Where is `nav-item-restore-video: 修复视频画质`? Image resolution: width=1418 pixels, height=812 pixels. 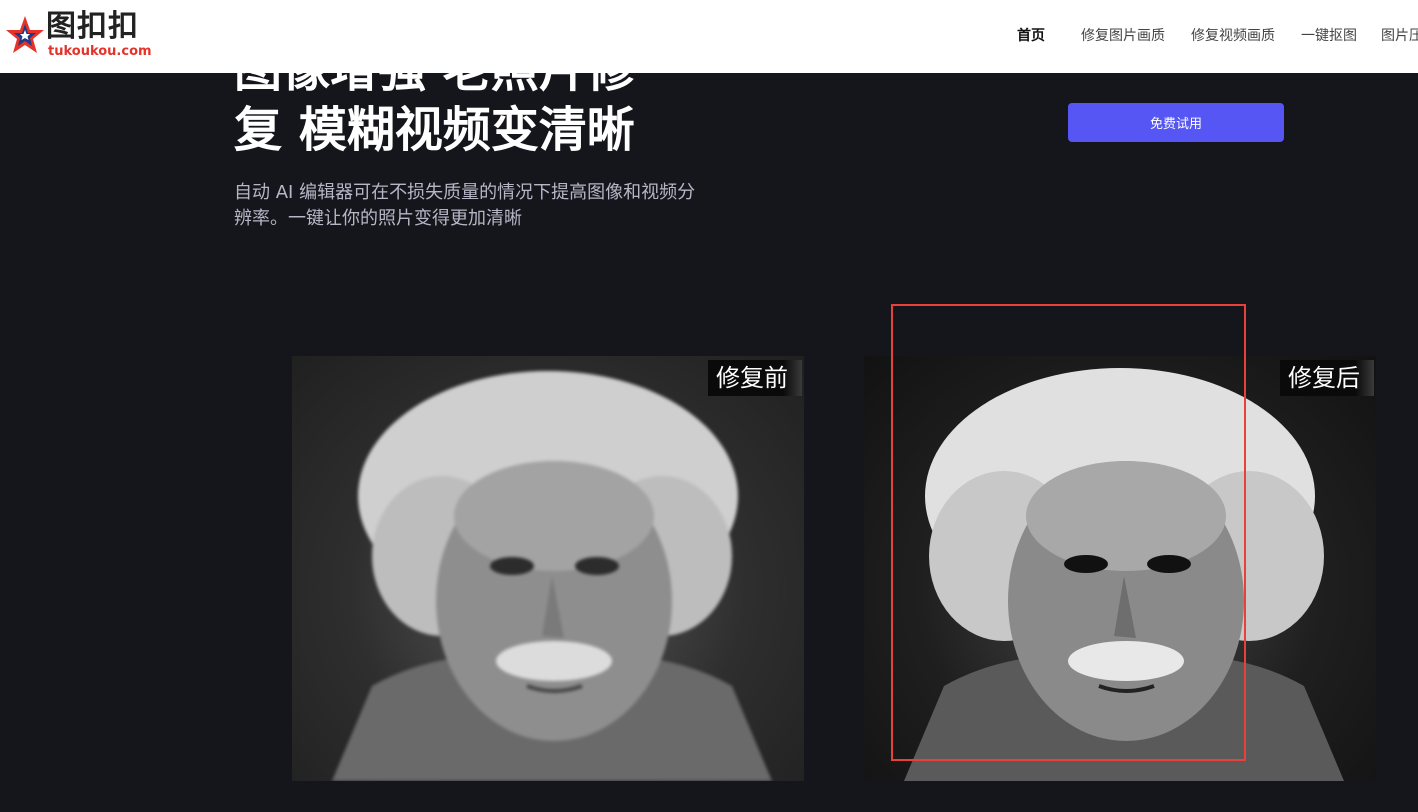 nav-item-restore-video: 修复视频画质 is located at coordinates (1233, 36).